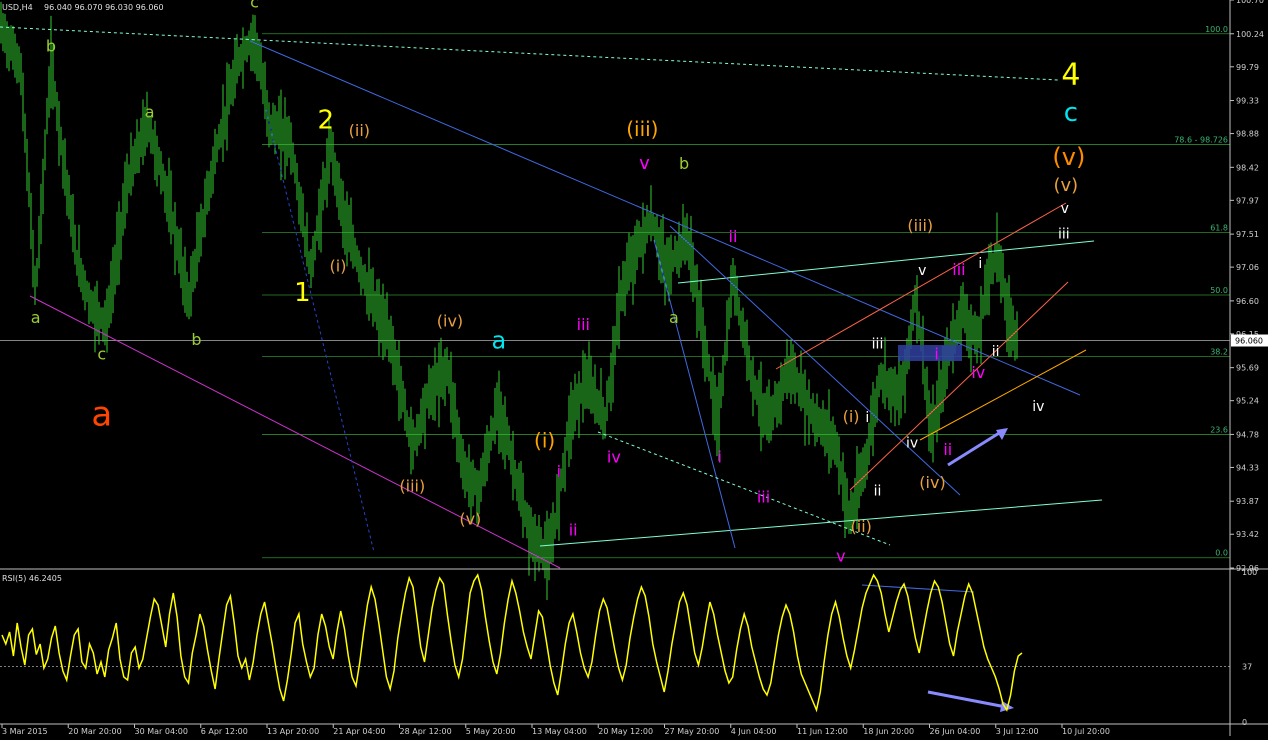 This screenshot has height=740, width=1268. What do you see at coordinates (1247, 467) in the screenshot?
I see `price-tick-label: 94.33` at bounding box center [1247, 467].